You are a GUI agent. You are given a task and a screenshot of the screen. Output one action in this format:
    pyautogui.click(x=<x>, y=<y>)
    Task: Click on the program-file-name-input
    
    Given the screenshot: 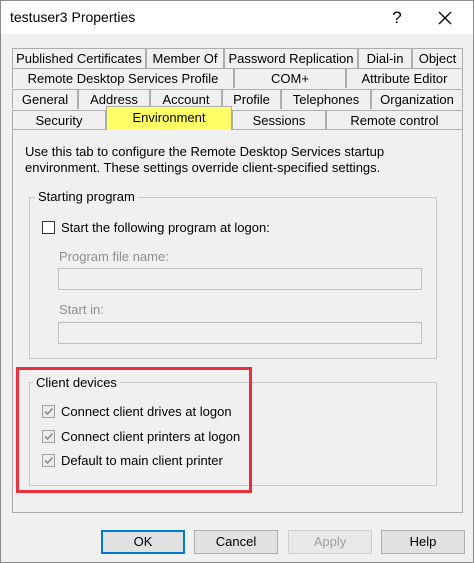 What is the action you would take?
    pyautogui.click(x=240, y=279)
    